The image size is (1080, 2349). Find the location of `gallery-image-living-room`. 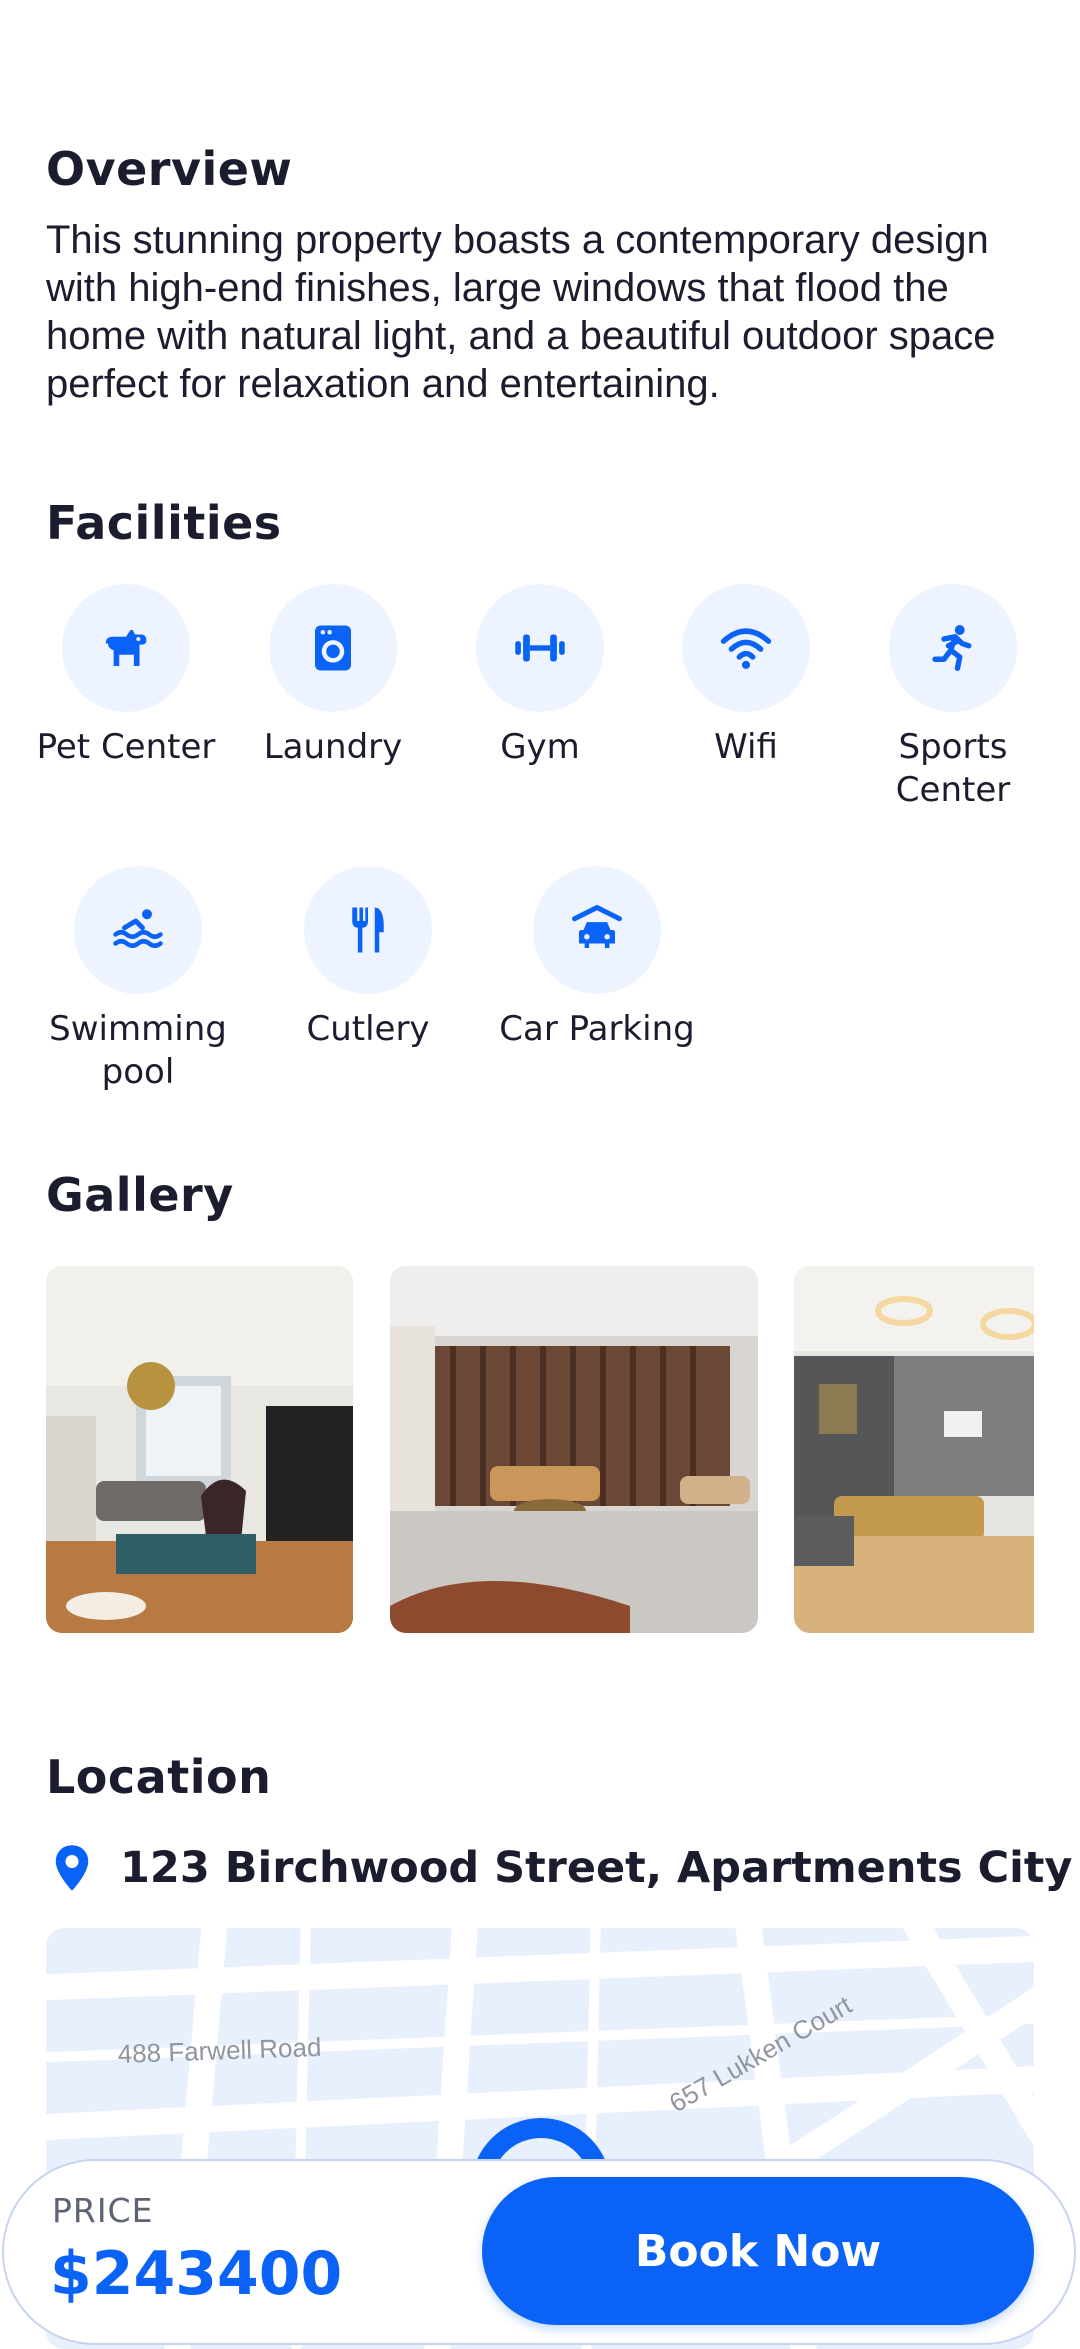

gallery-image-living-room is located at coordinates (199, 1449).